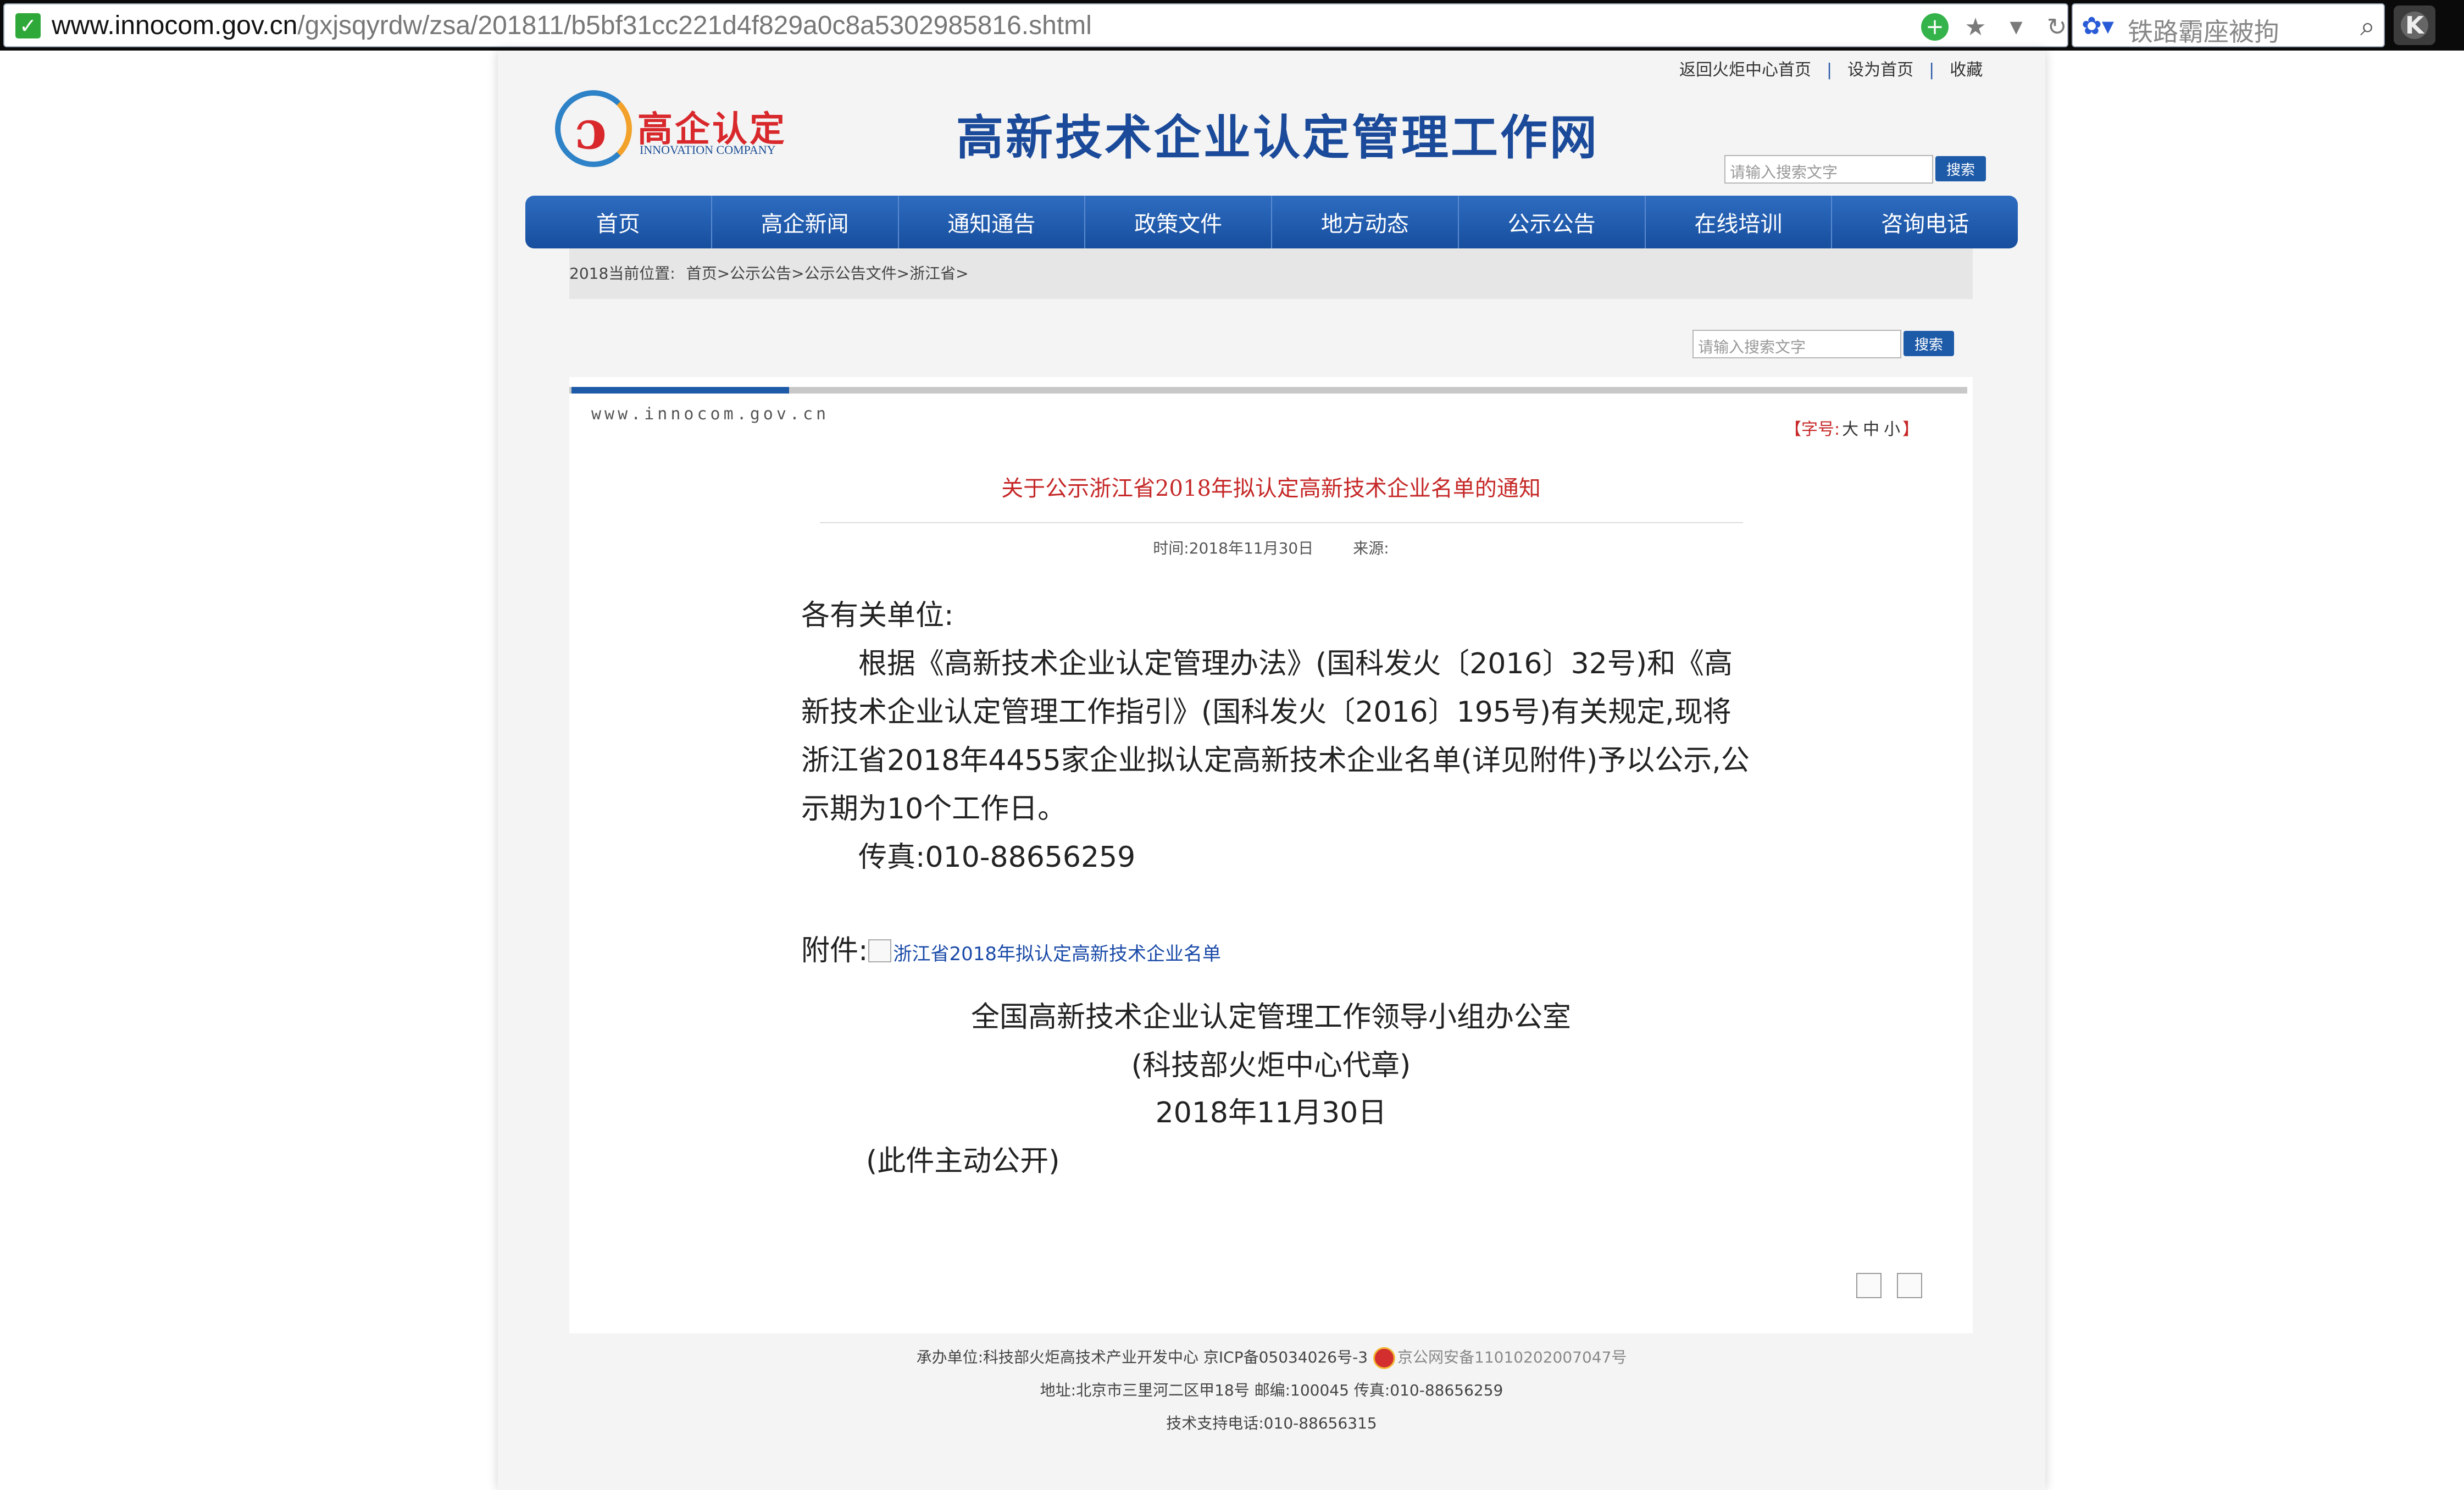 Image resolution: width=2464 pixels, height=1490 pixels. I want to click on breadcrumb-path: 首页>公示公告>公示公告文件>浙江省>, so click(827, 273).